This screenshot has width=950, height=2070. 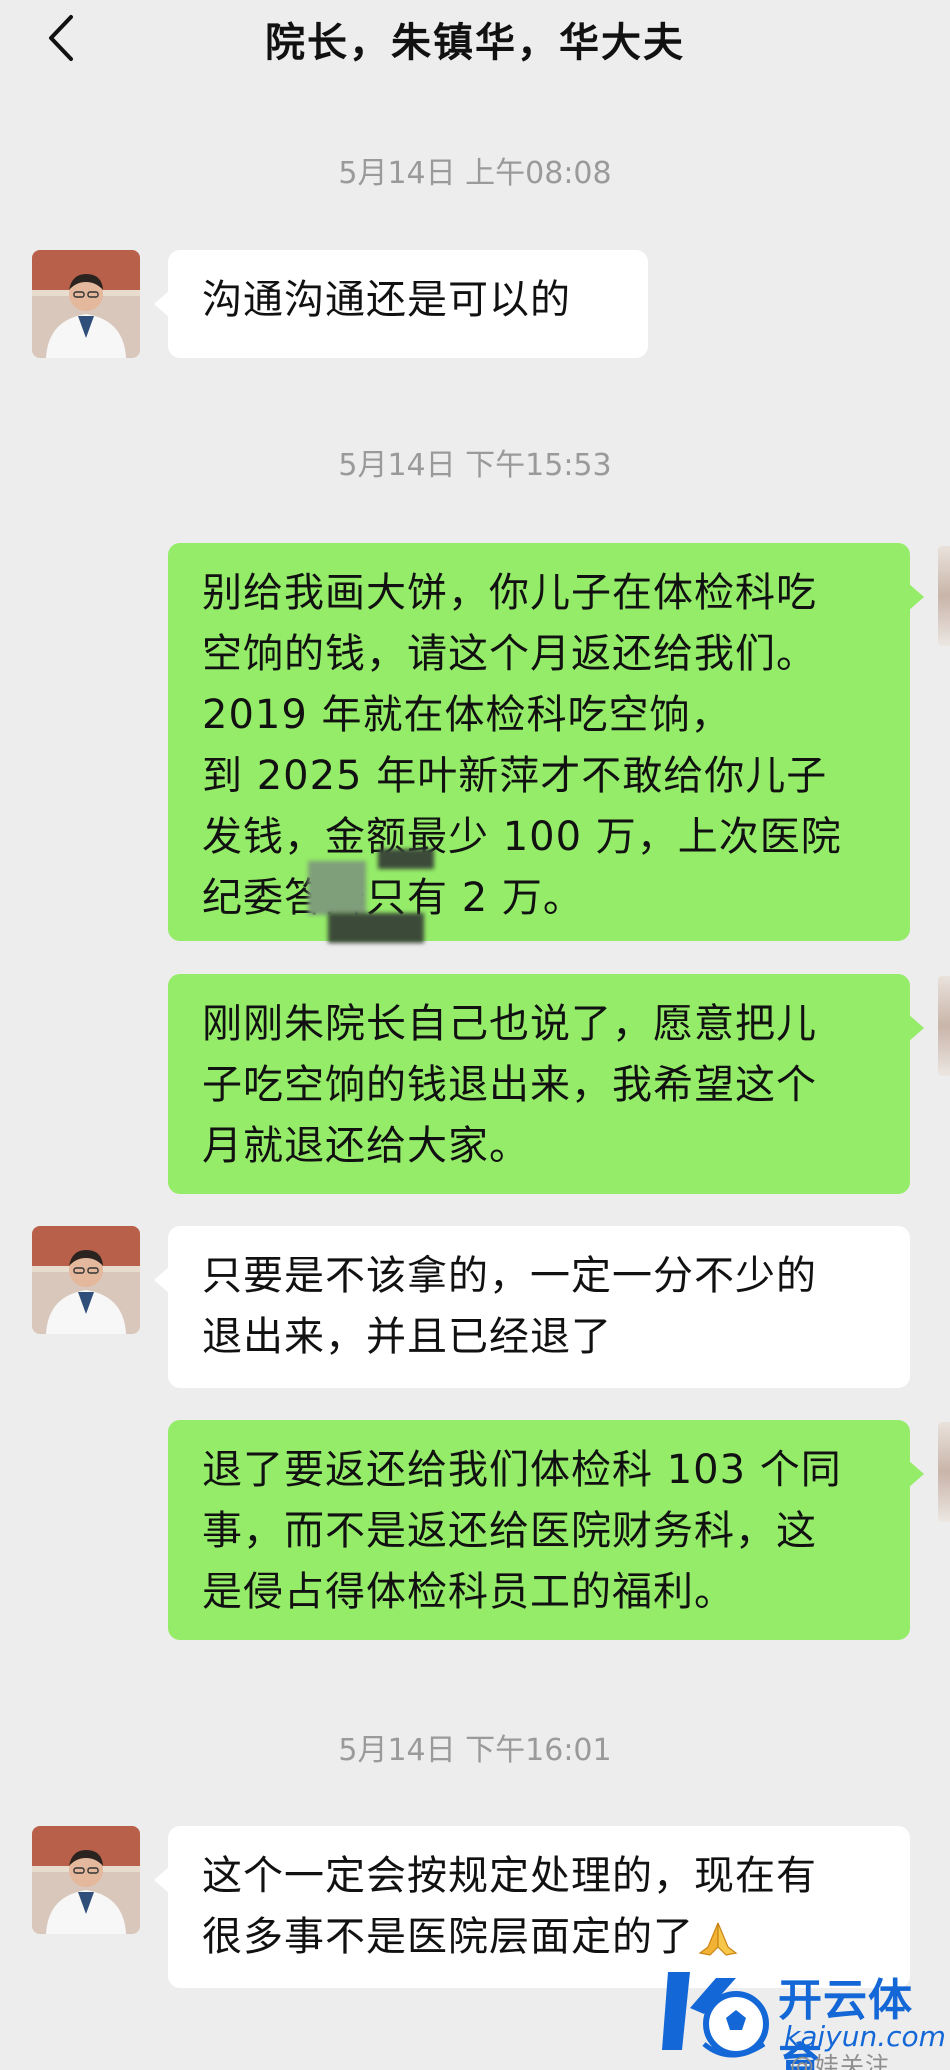 I want to click on message-line: 月就退还给大家。, so click(x=366, y=1146).